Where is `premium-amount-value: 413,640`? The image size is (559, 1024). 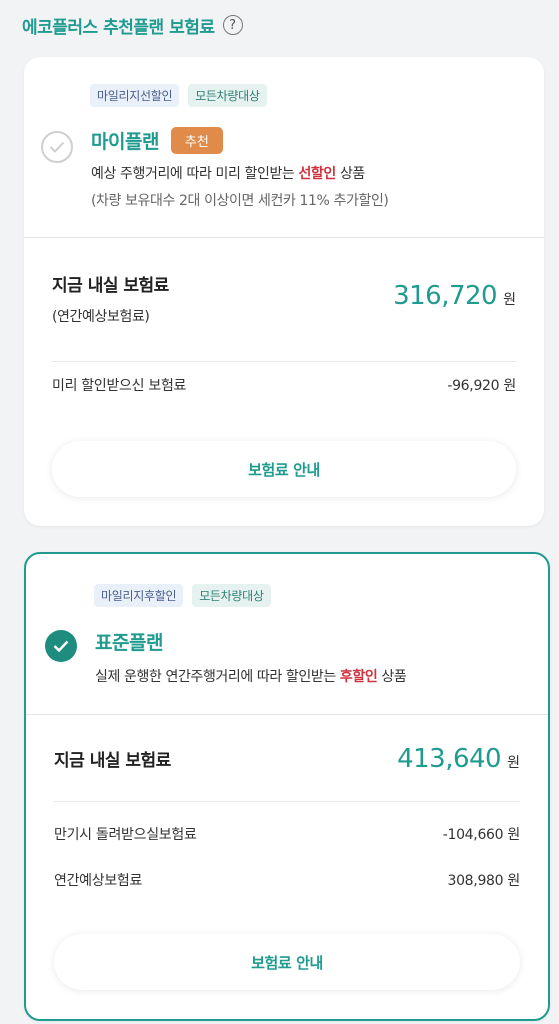
premium-amount-value: 413,640 is located at coordinates (449, 759).